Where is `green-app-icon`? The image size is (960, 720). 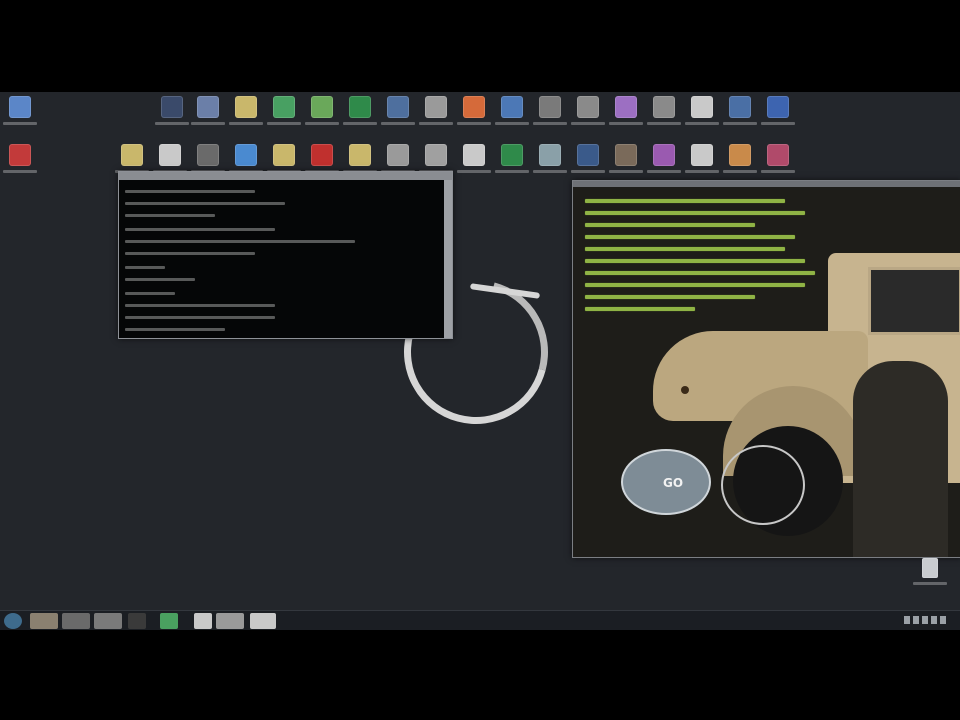
green-app-icon is located at coordinates (284, 118).